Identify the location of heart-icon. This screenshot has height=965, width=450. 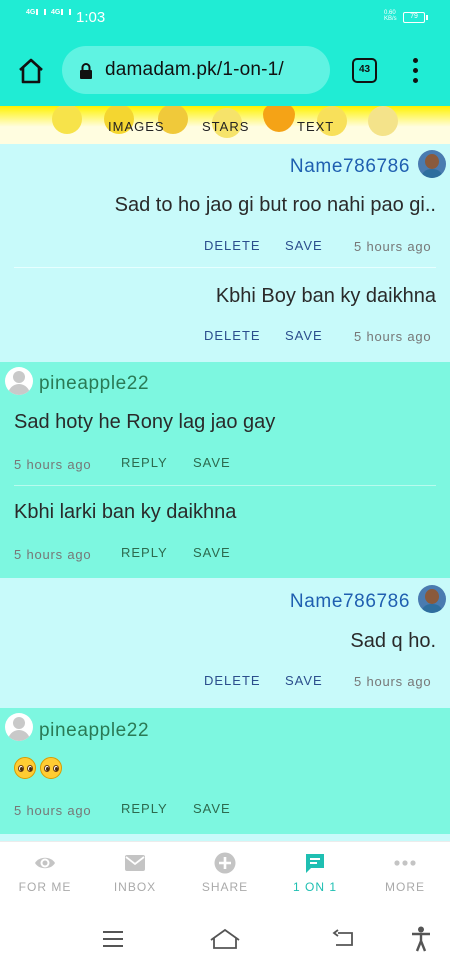
(279, 119).